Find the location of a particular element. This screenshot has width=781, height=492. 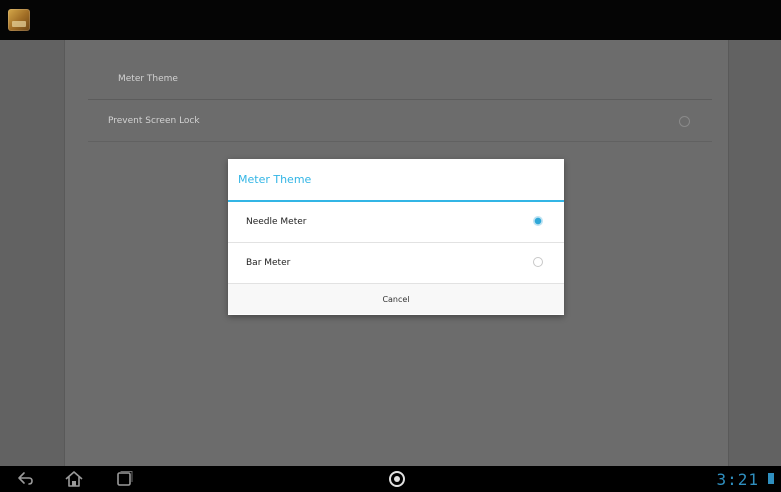

center-app-icon is located at coordinates (397, 479).